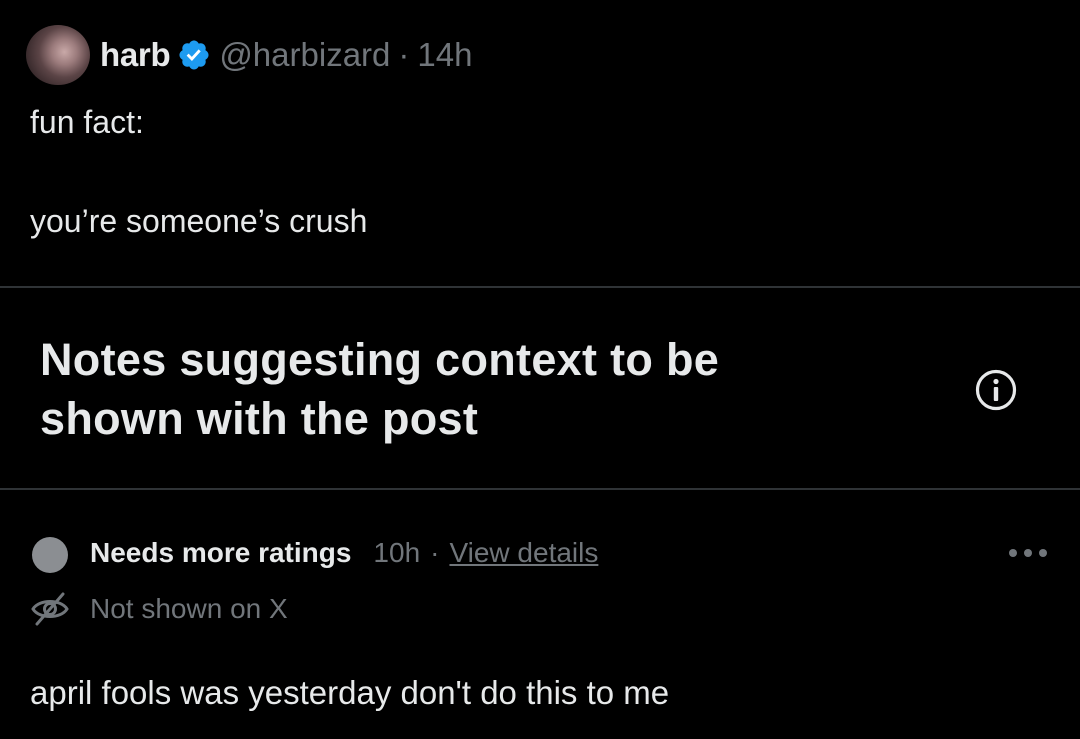 The height and width of the screenshot is (739, 1080). I want to click on post-text-line: you’re someone’s crush, so click(199, 221).